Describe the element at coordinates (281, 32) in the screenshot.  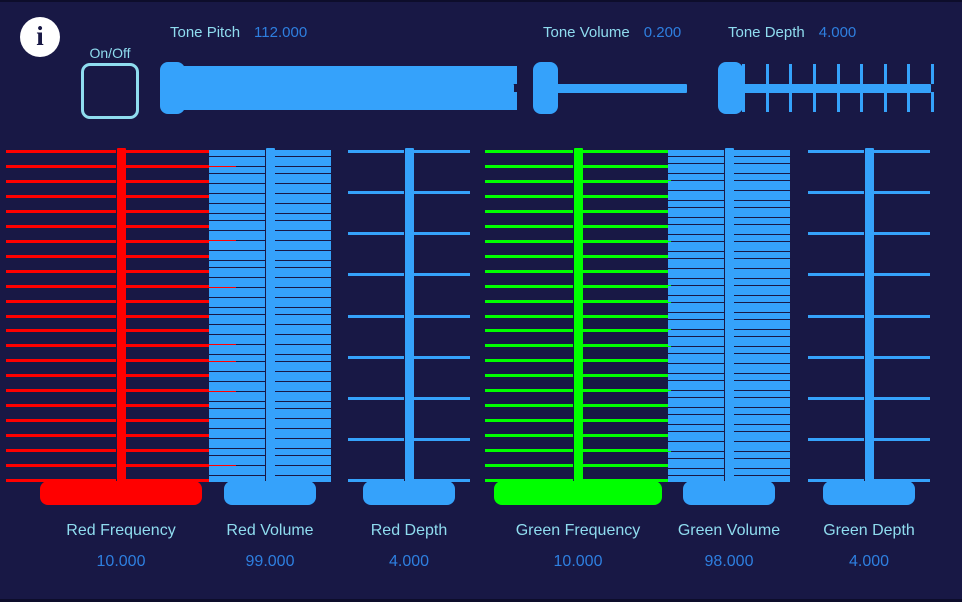
I see `slider-value: 112.000` at that location.